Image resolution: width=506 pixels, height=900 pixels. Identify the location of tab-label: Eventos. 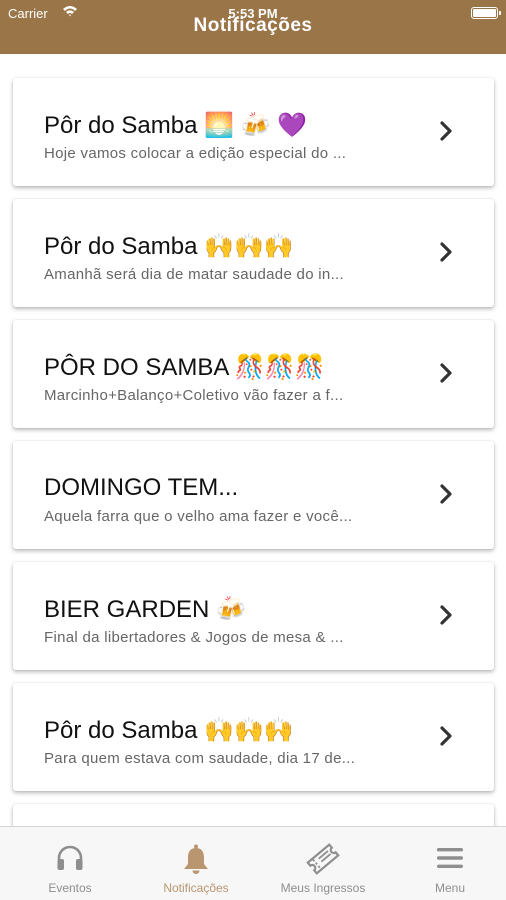
(70, 888).